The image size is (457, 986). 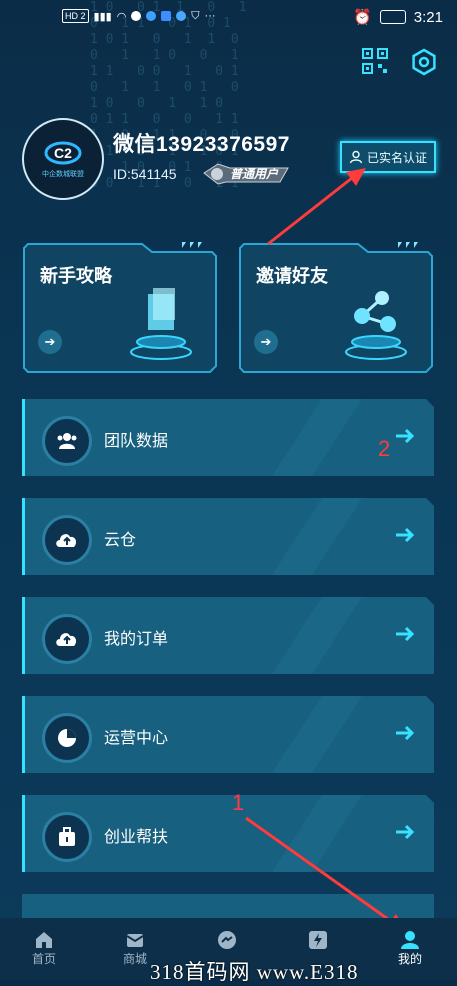 What do you see at coordinates (136, 441) in the screenshot?
I see `menu-item-label: 团队数据` at bounding box center [136, 441].